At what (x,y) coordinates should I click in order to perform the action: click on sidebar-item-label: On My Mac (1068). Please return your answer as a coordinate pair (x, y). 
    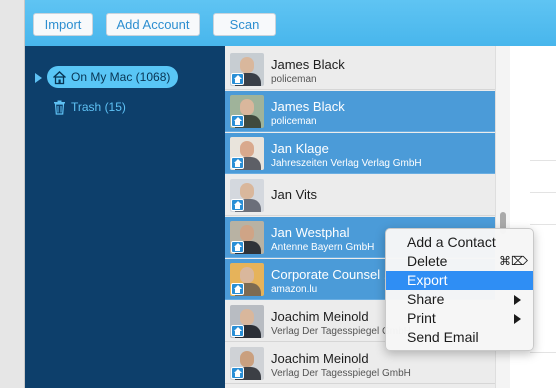
    Looking at the image, I should click on (121, 77).